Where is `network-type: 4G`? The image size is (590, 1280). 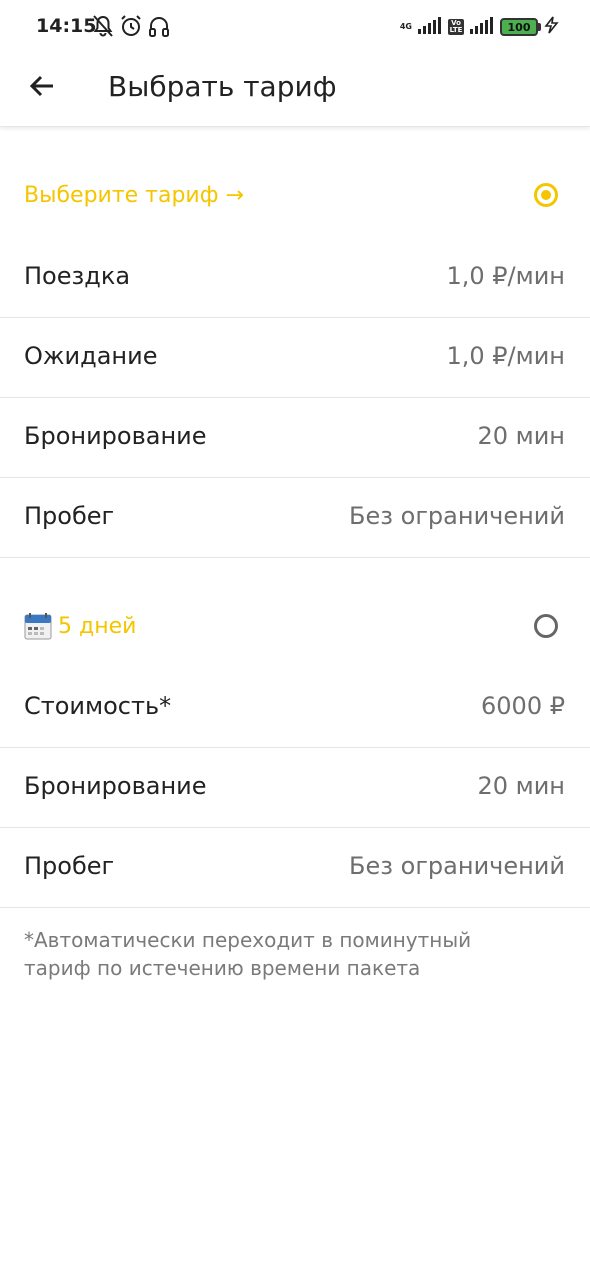 network-type: 4G is located at coordinates (405, 26).